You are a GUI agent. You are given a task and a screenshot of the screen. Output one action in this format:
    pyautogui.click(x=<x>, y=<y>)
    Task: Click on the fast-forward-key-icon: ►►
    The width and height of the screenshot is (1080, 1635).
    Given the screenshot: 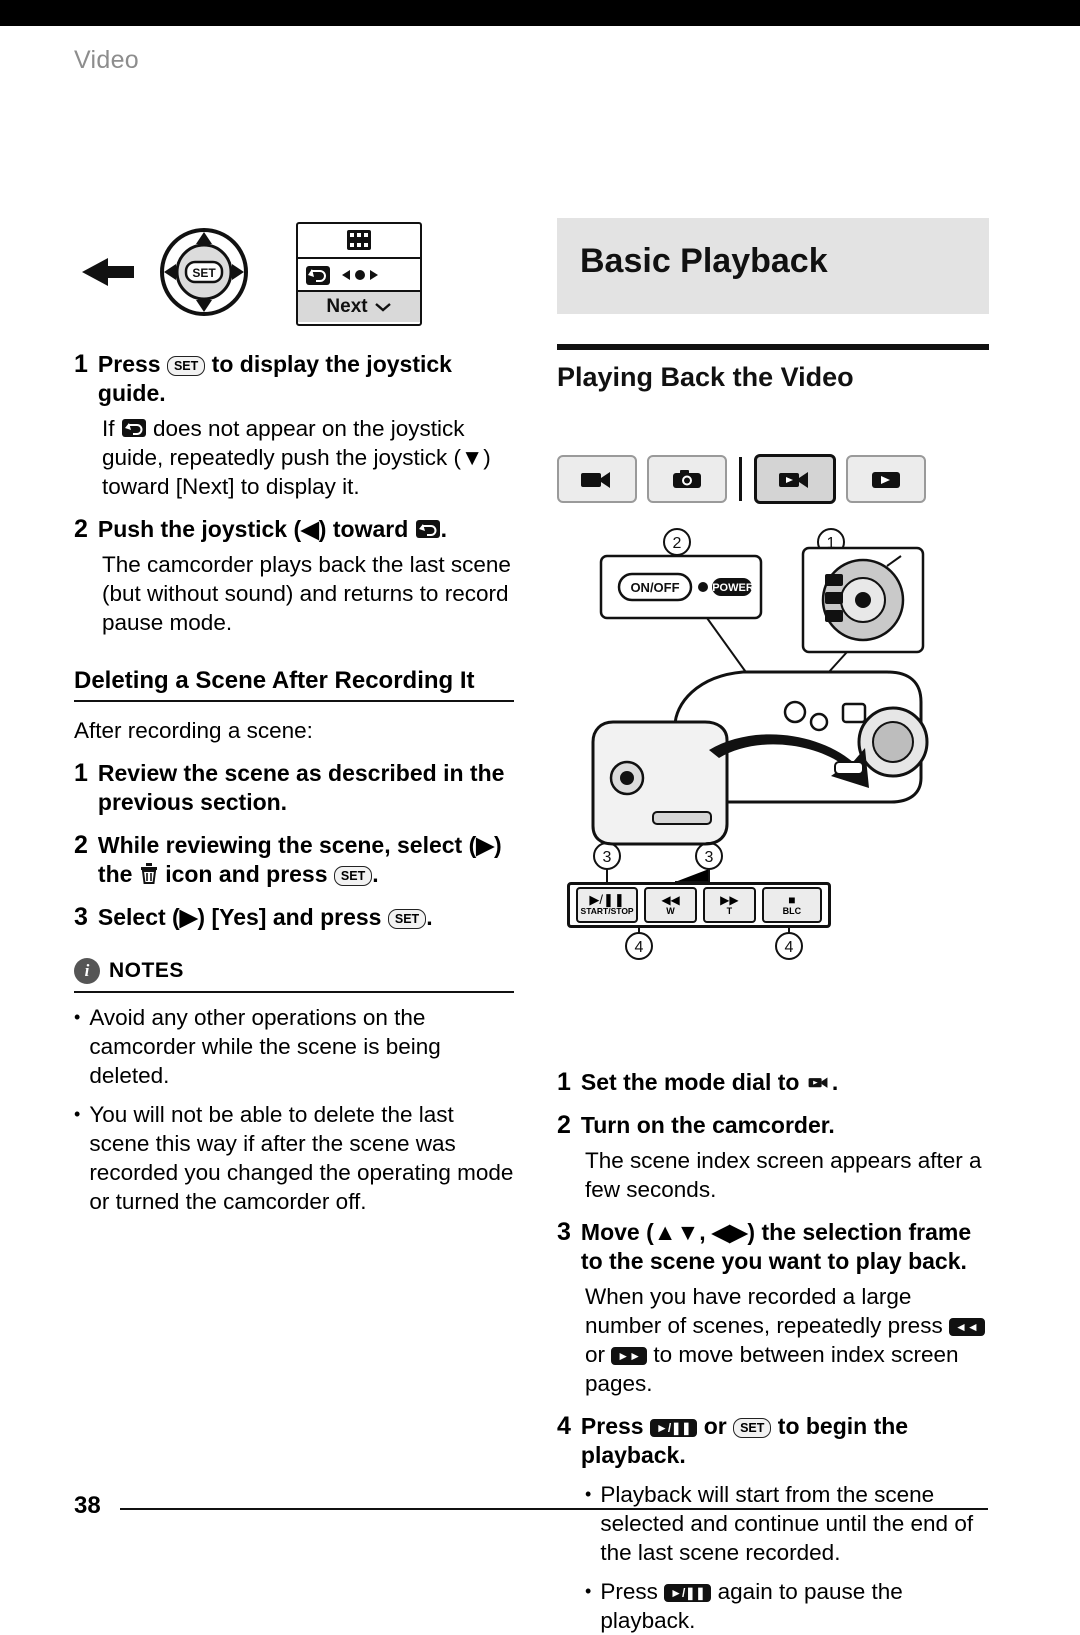 What is the action you would take?
    pyautogui.click(x=629, y=1356)
    